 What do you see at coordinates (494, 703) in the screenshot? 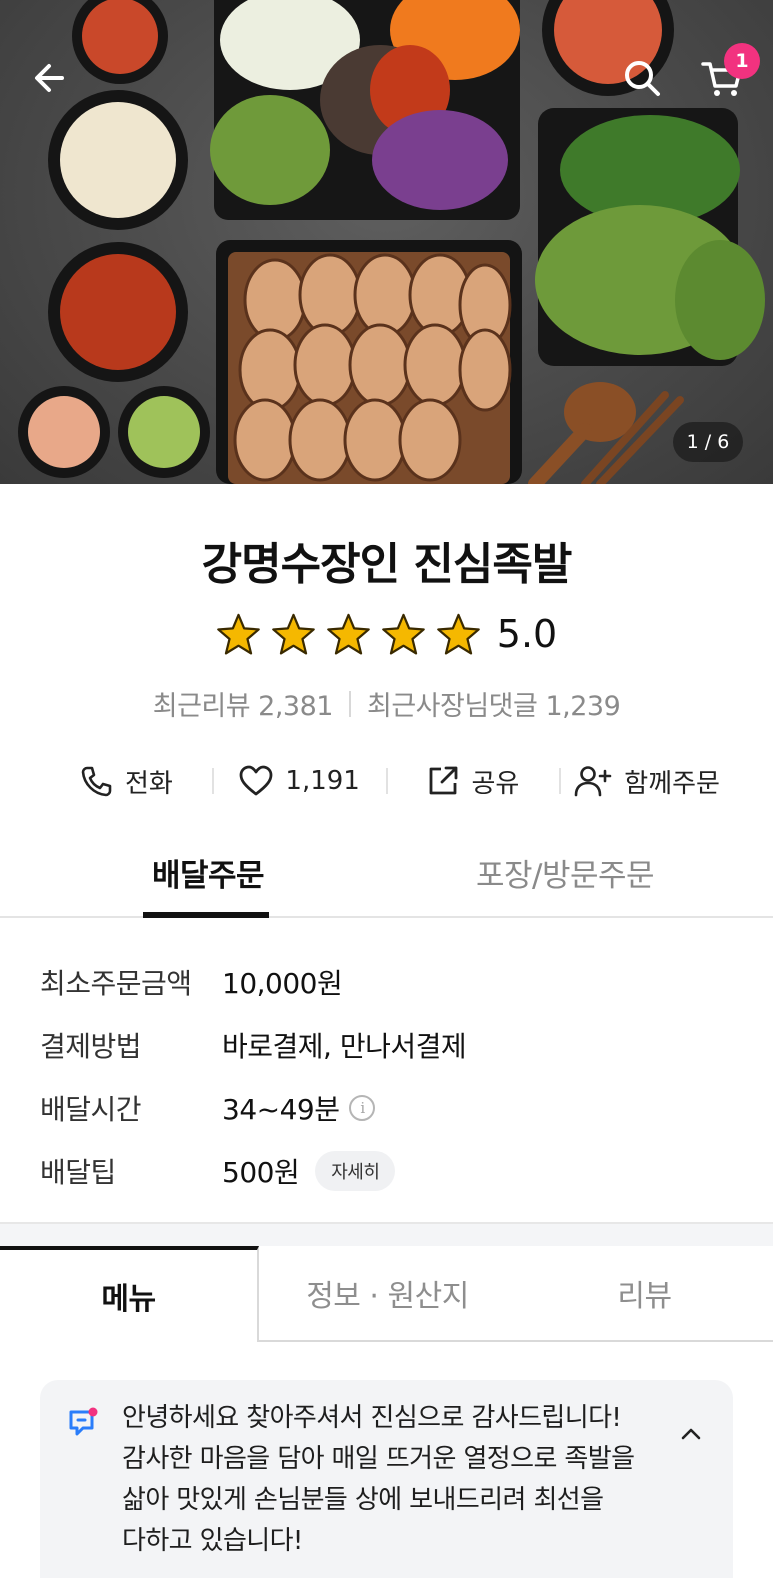
I see `owner-reply-count: 최근사장님댓글 1,239` at bounding box center [494, 703].